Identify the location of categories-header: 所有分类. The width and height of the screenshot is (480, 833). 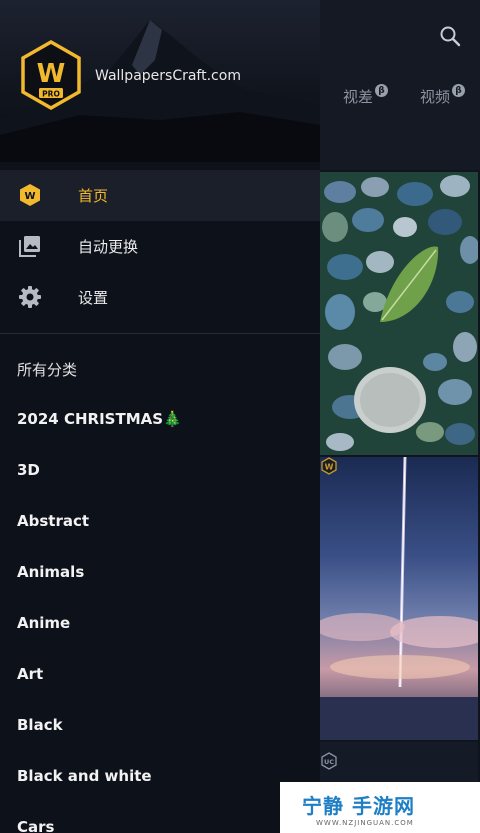
(47, 369).